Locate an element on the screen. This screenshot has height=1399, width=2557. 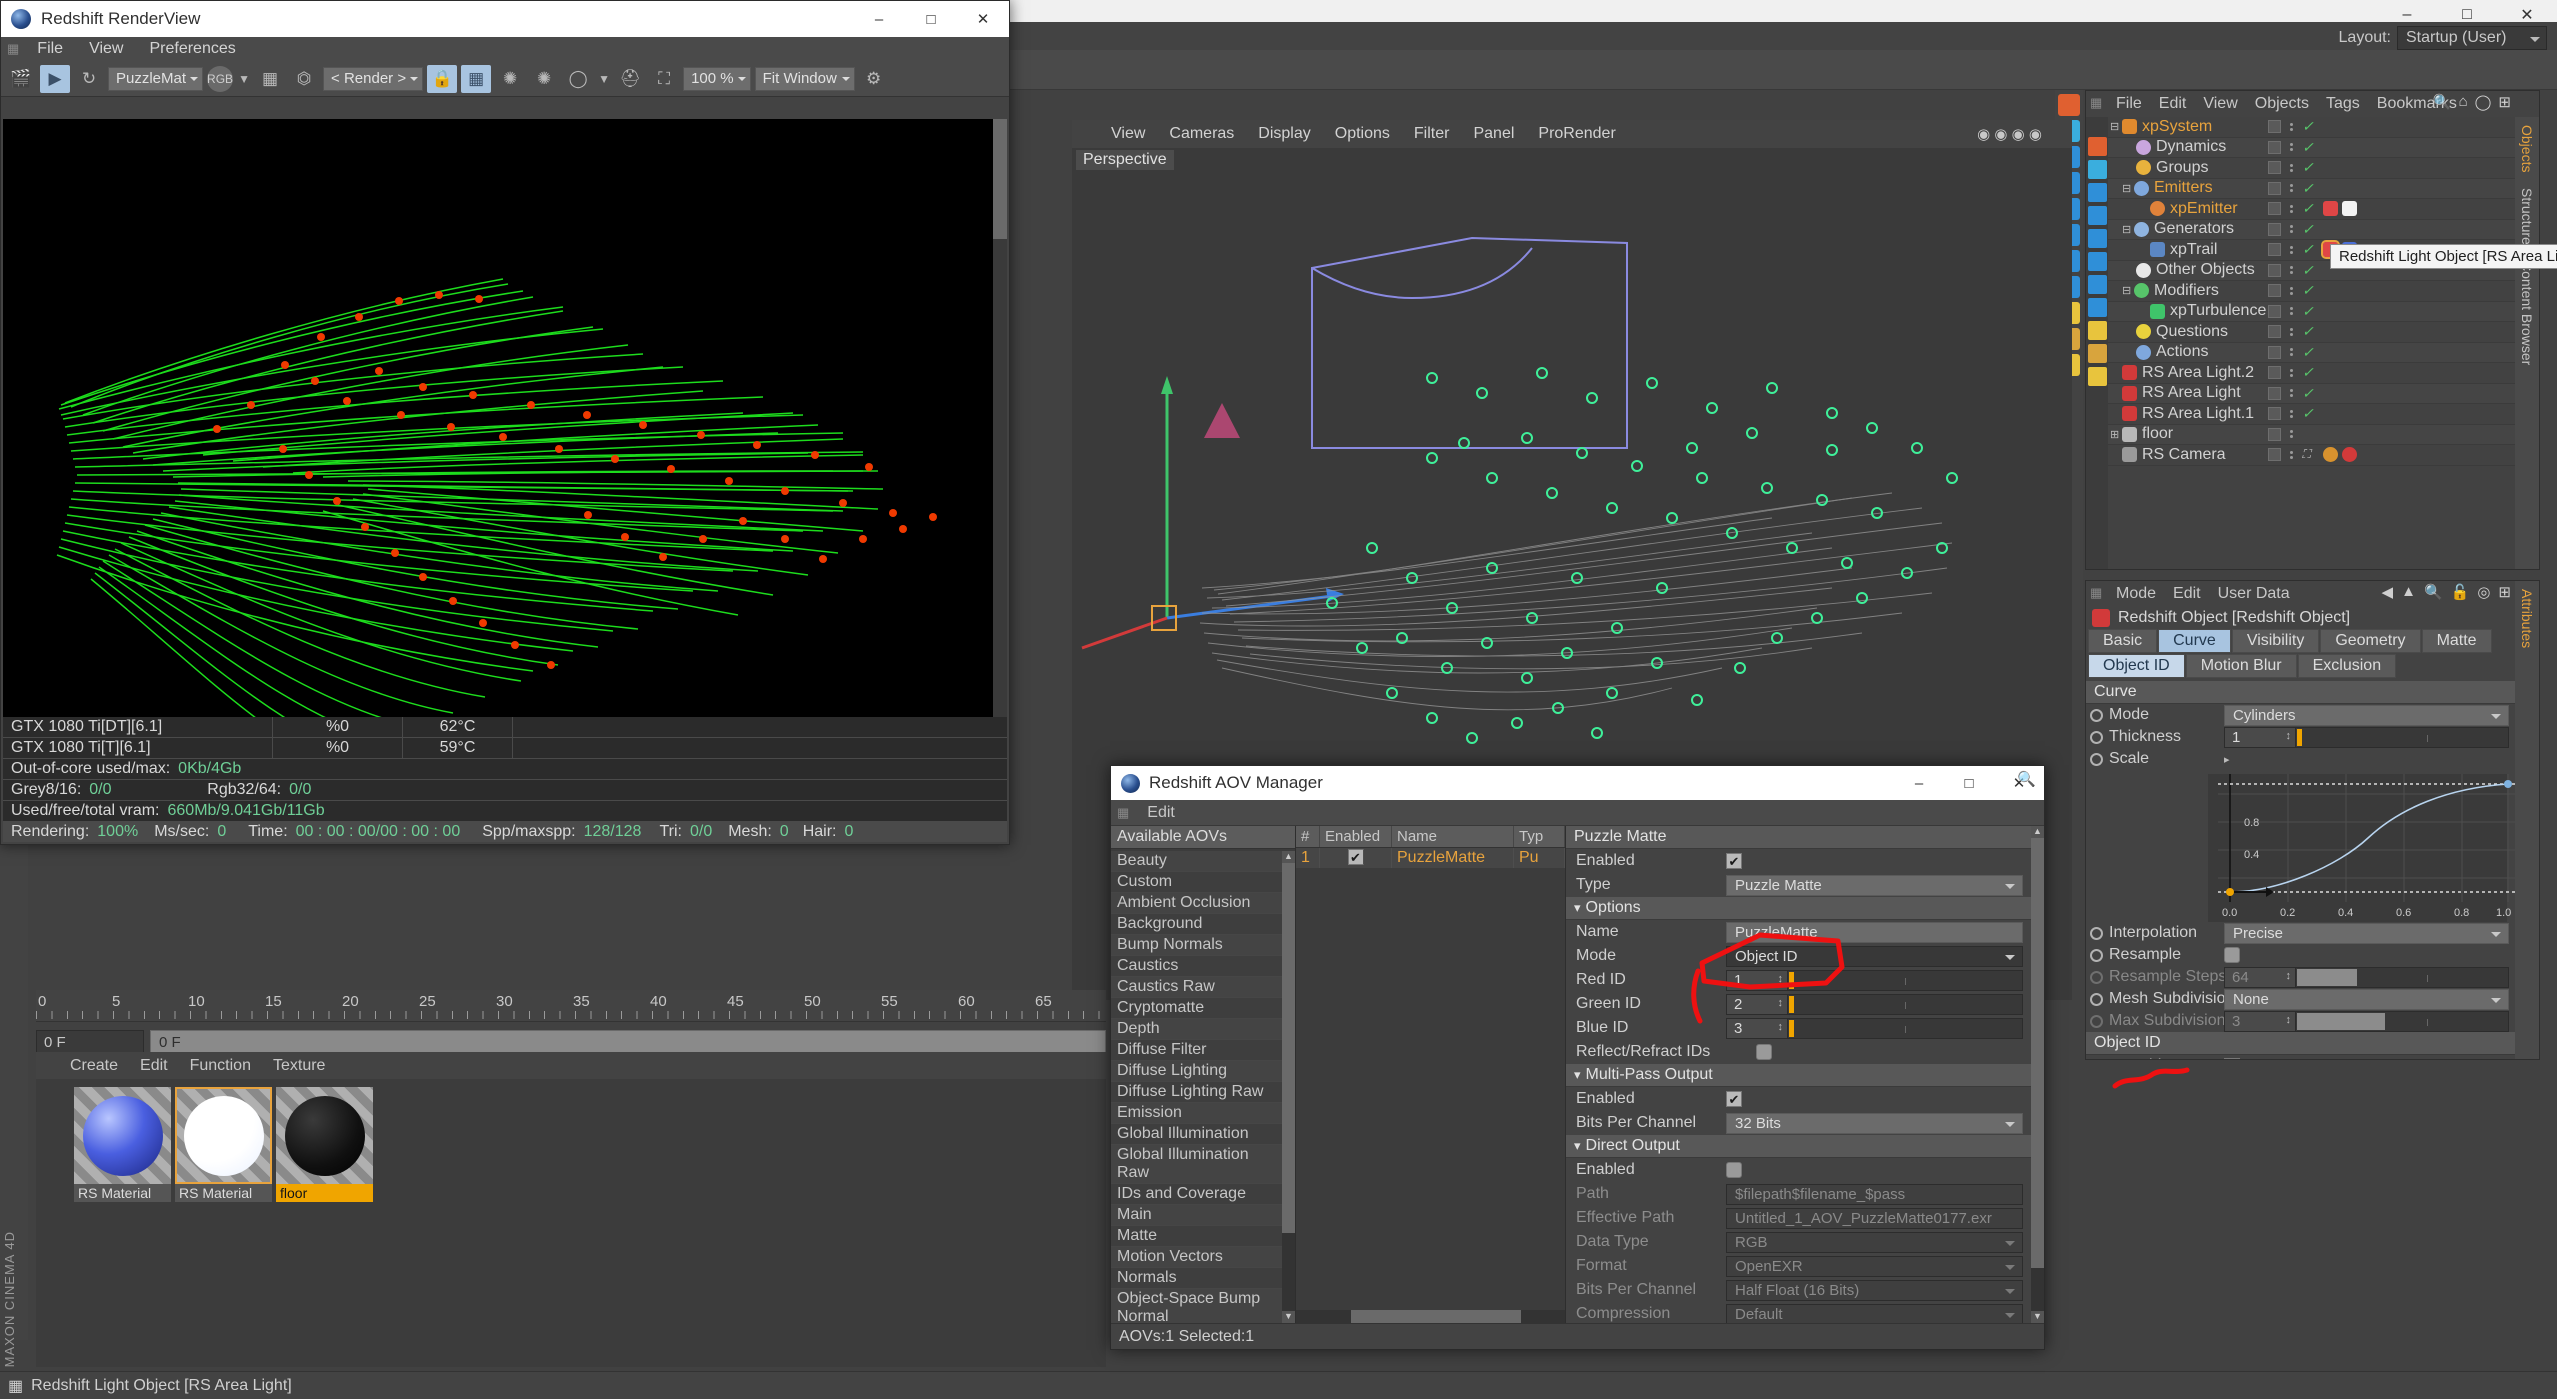
snowflake-g-icon: ✺ is located at coordinates (544, 79).